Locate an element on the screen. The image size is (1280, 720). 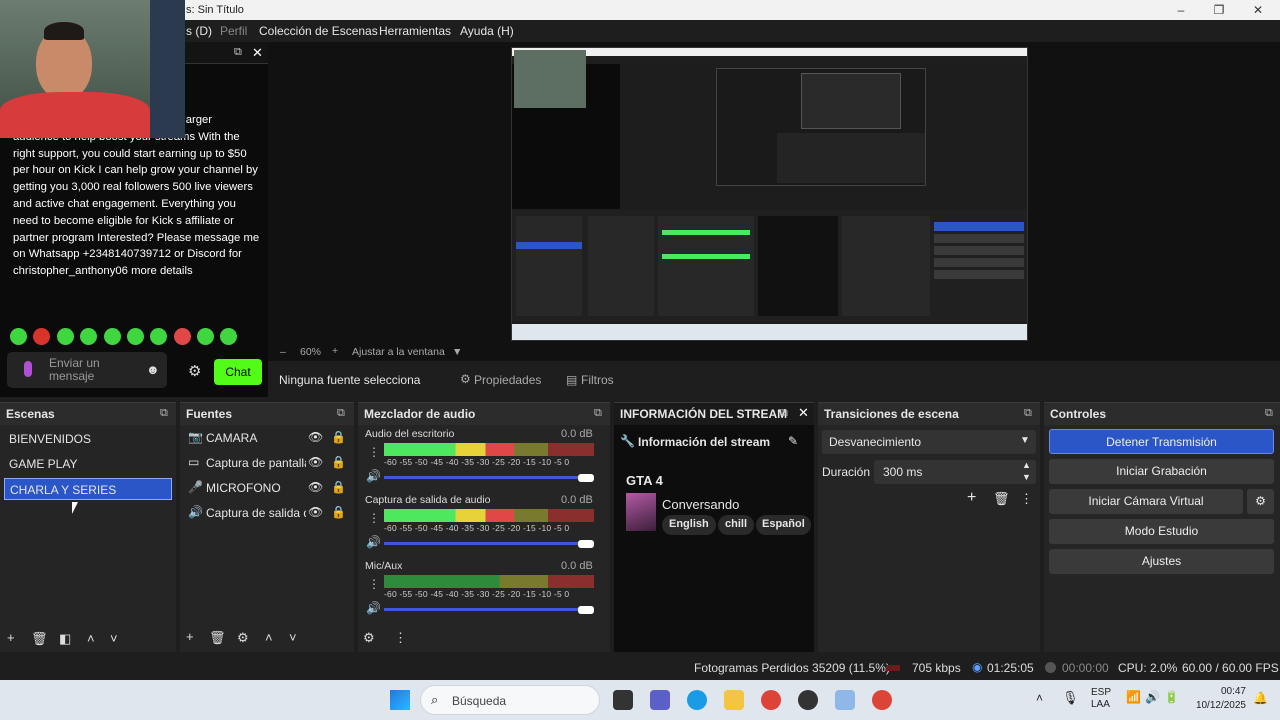
task-view-icon is located at coordinates (623, 700).